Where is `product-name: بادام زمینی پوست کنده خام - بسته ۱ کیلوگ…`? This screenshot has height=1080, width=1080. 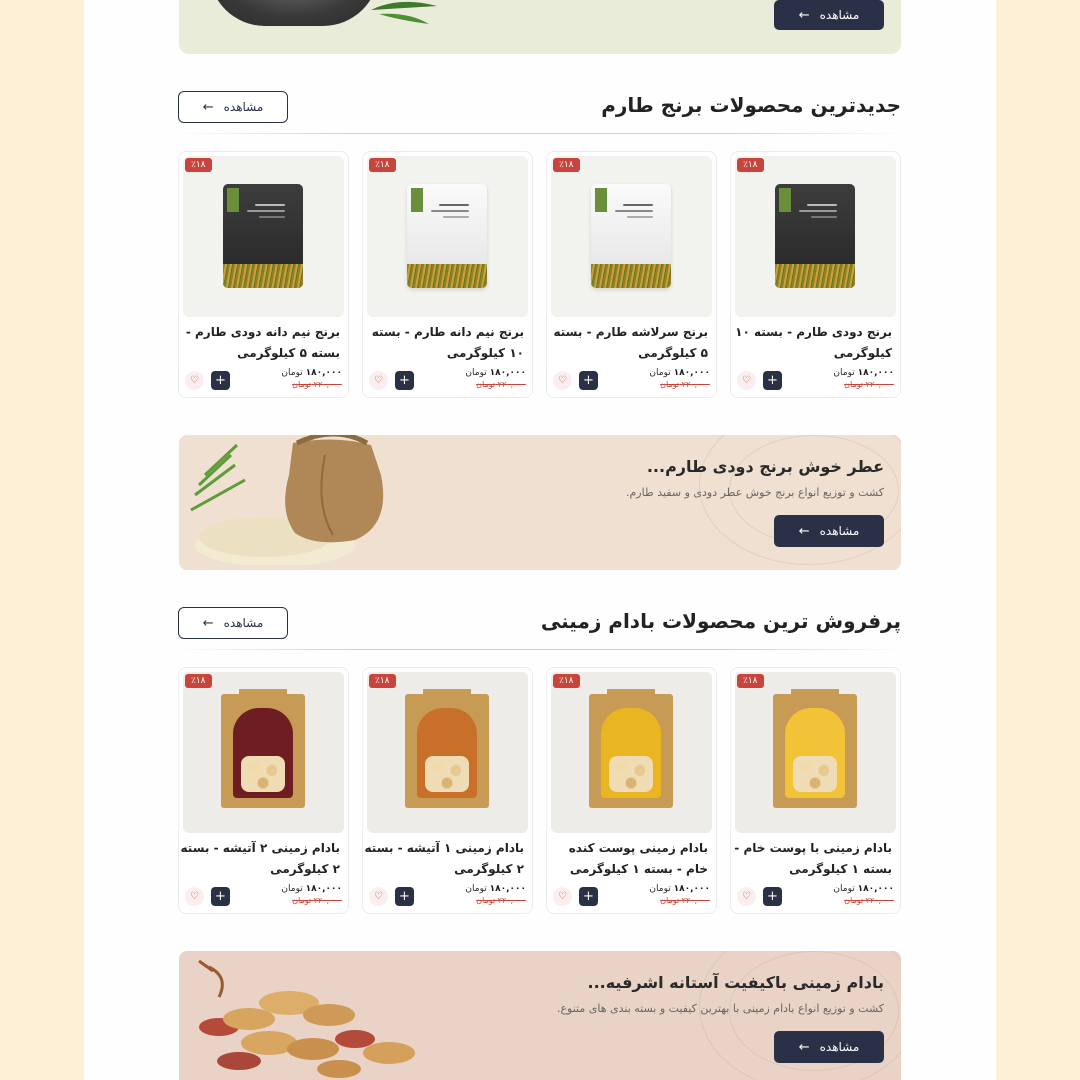 product-name: بادام زمینی پوست کنده خام - بسته ۱ کیلوگ… is located at coordinates (628, 859).